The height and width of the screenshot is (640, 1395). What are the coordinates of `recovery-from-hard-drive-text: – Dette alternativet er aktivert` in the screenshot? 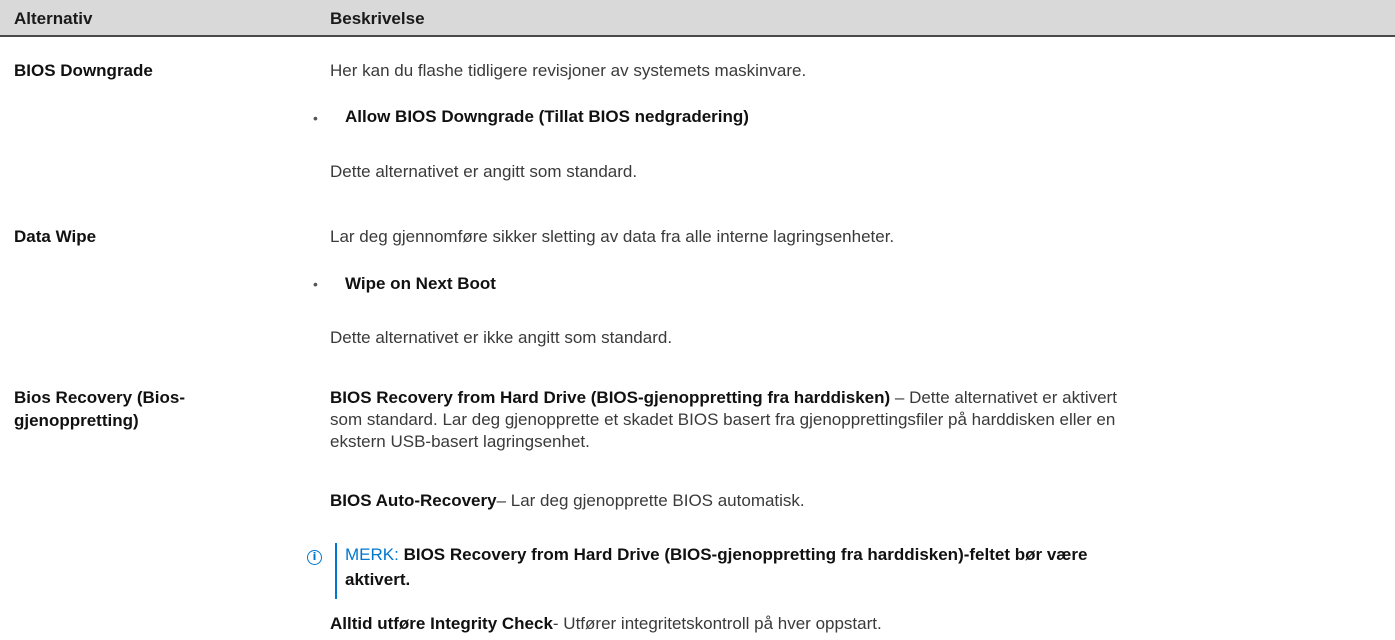 It's located at (1003, 397).